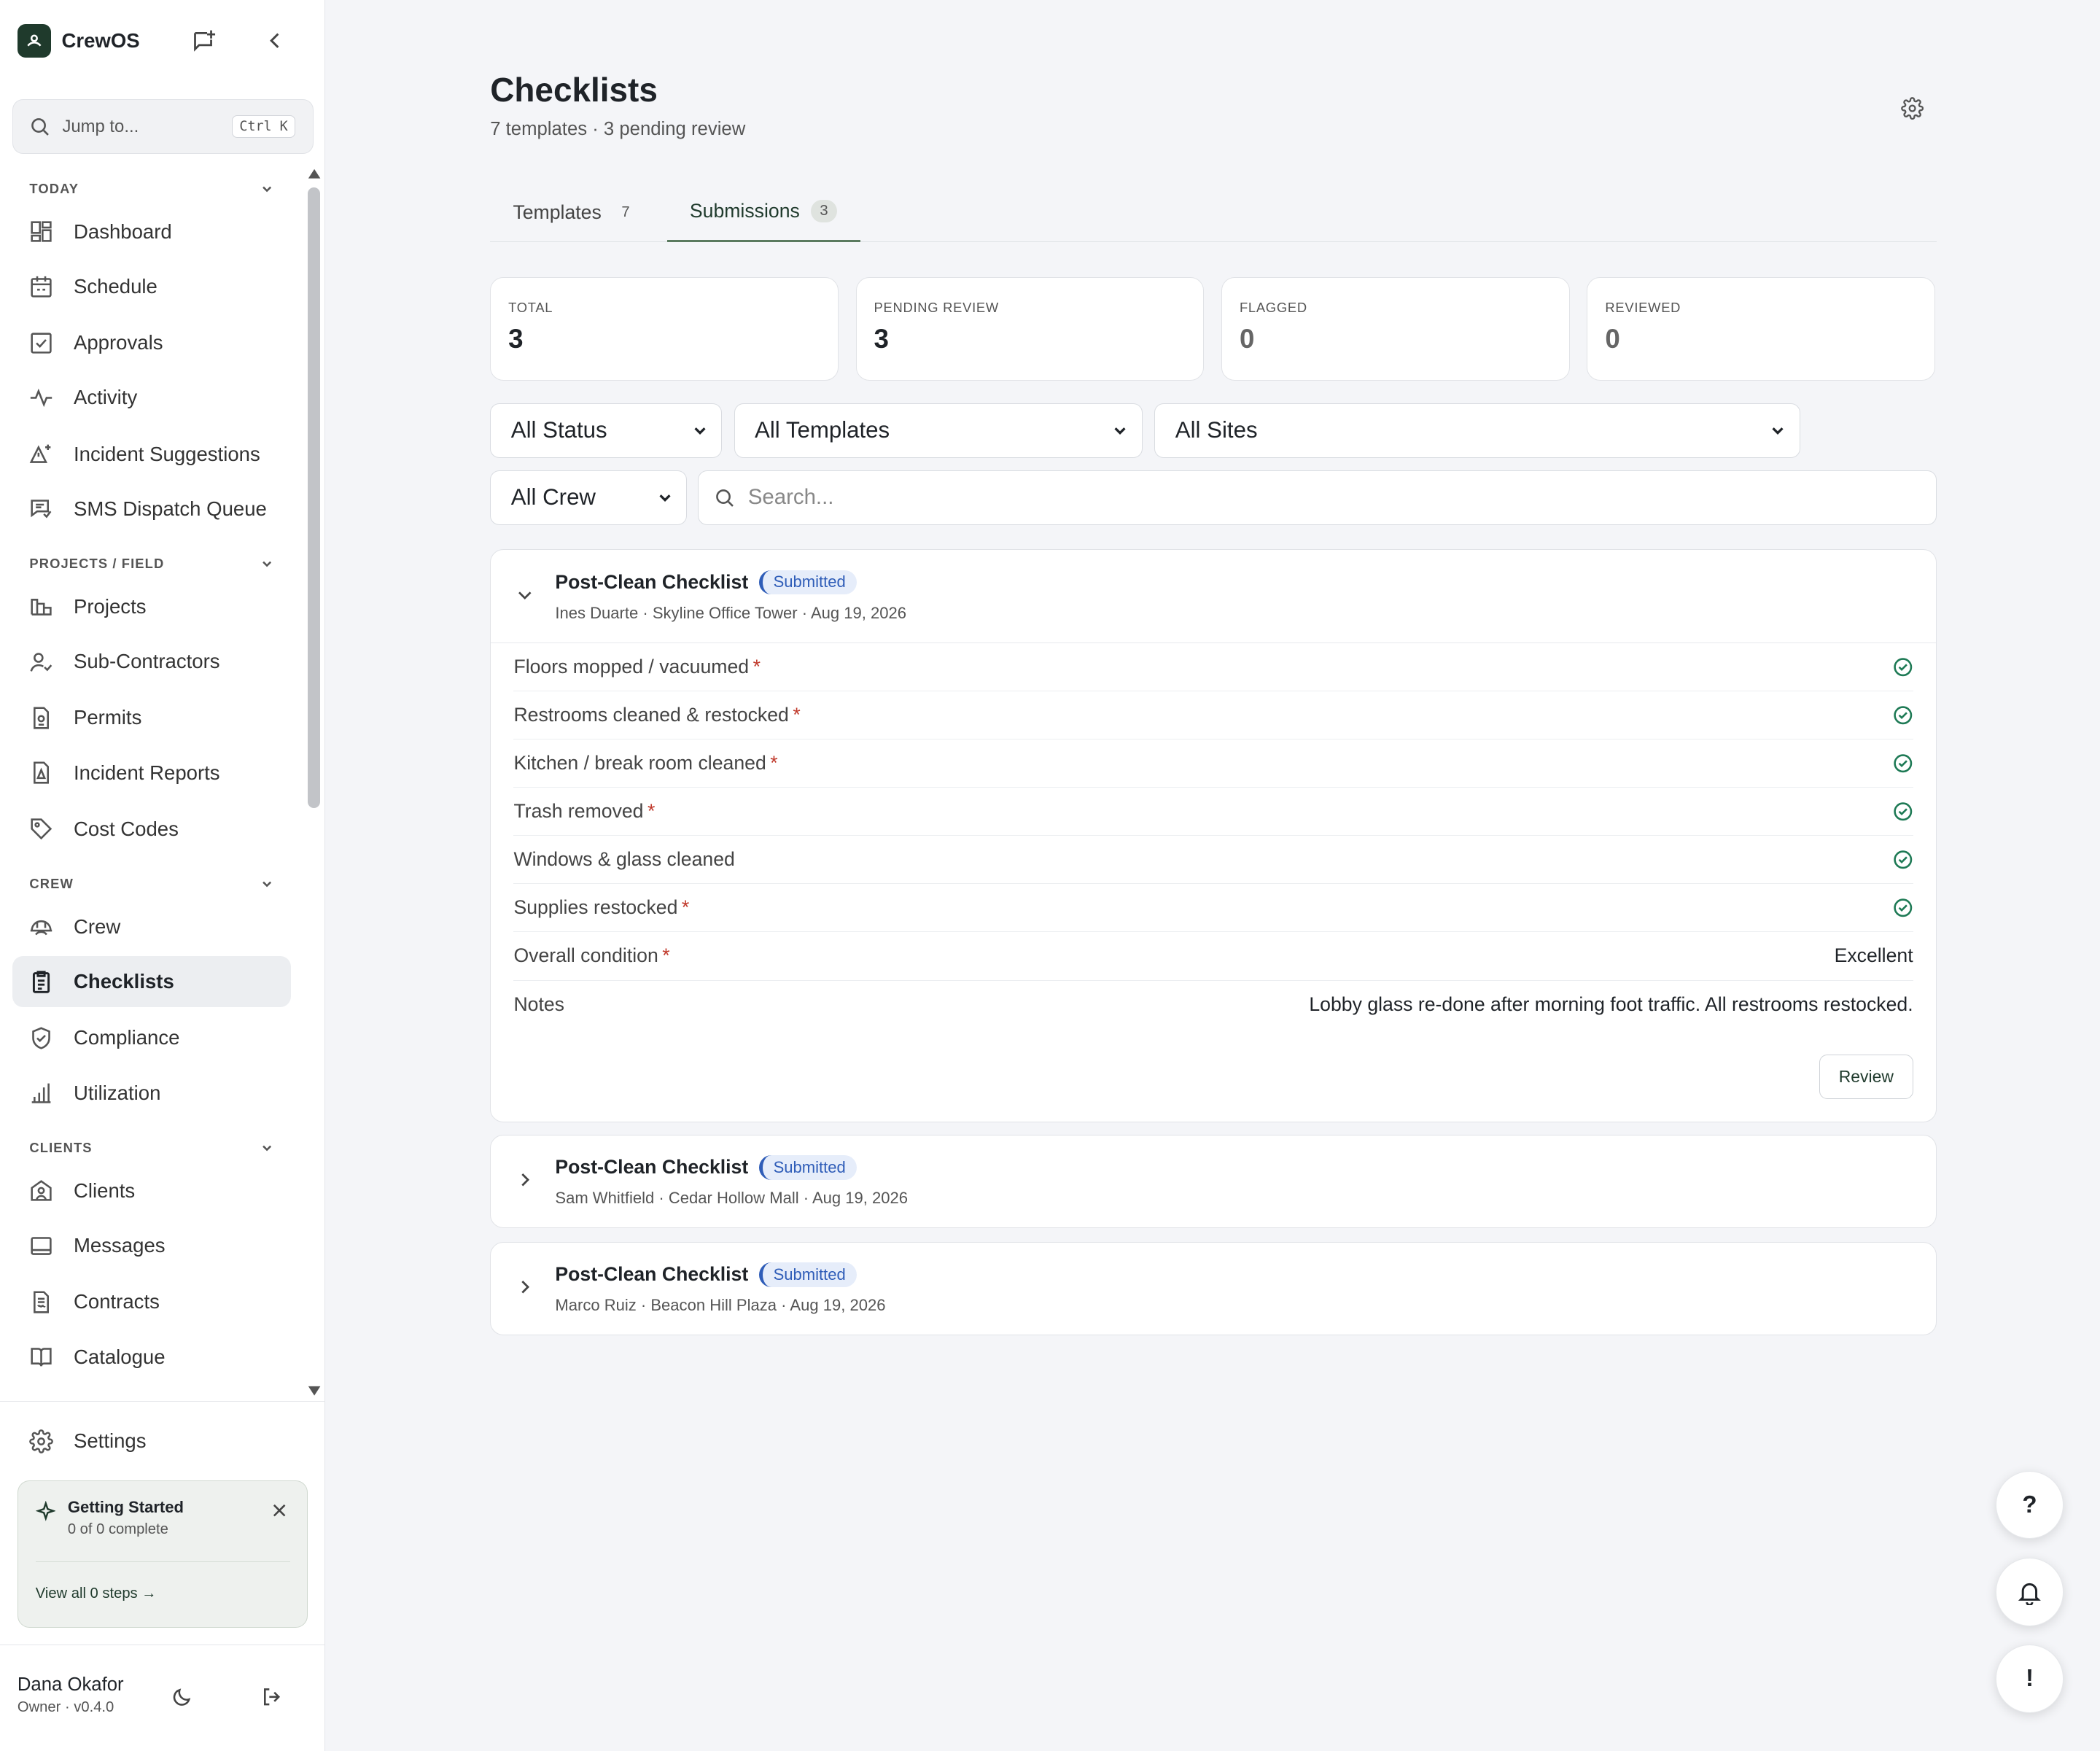  Describe the element at coordinates (151, 1148) in the screenshot. I see `section-clients: CLIENTS` at that location.